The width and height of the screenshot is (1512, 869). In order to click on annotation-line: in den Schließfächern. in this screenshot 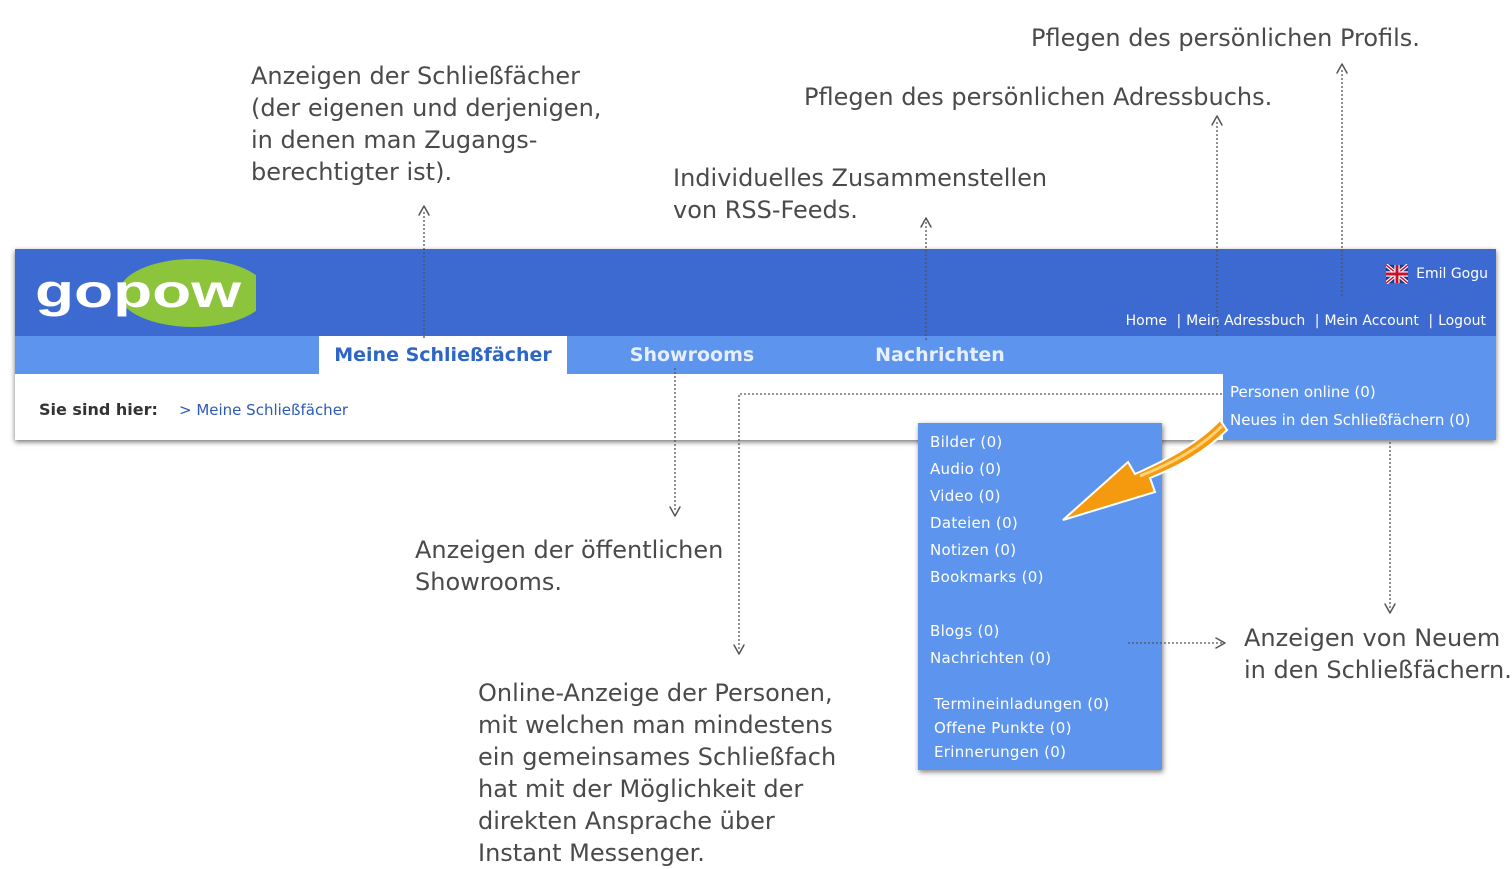, I will do `click(1378, 670)`.